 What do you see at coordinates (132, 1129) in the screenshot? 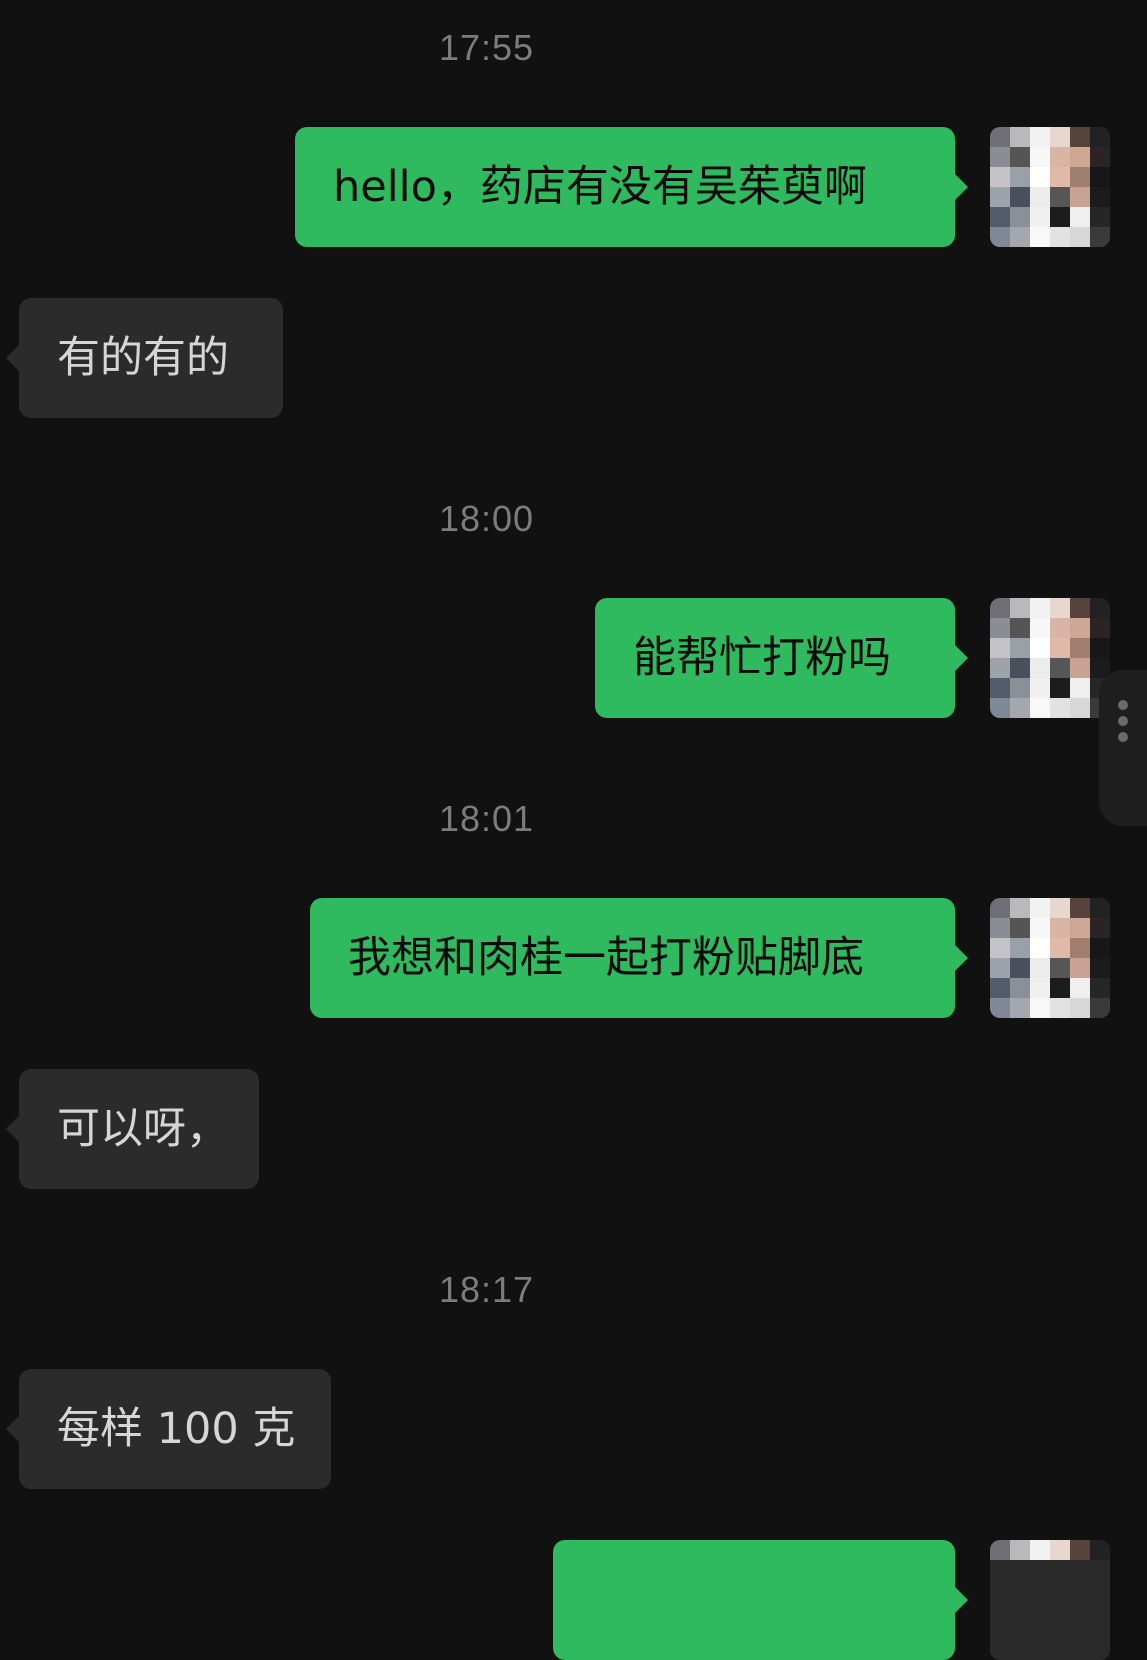
I see `received-message-bubble: 可以呀，` at bounding box center [132, 1129].